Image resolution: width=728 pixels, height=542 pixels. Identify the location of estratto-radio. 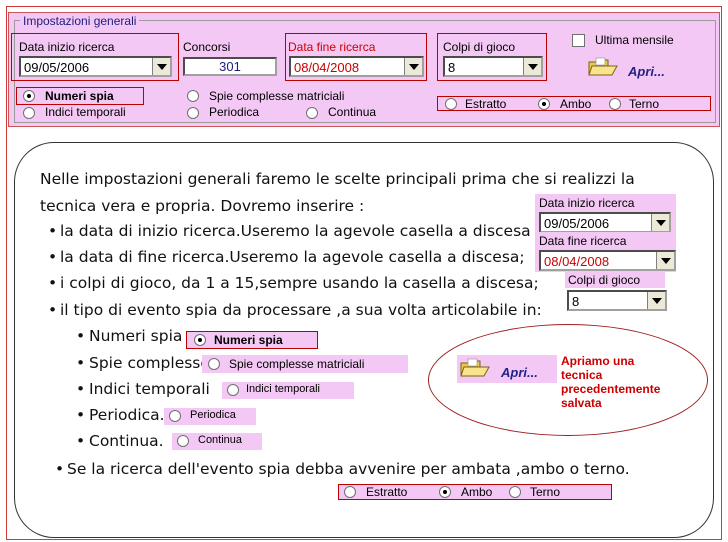
(451, 104).